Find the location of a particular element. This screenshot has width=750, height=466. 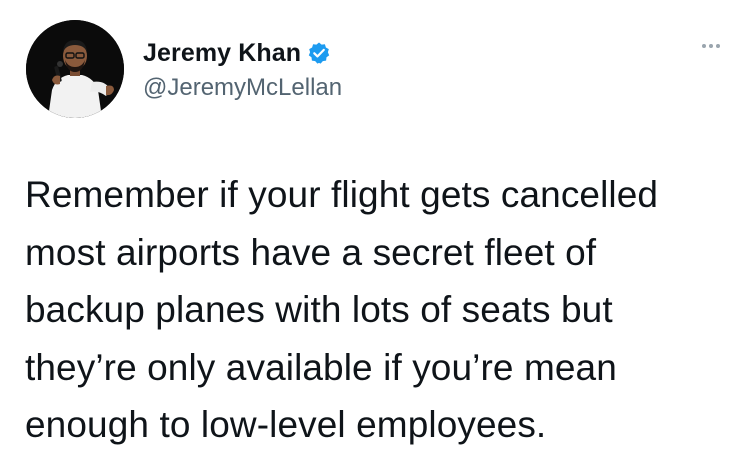

verified-badge-icon is located at coordinates (319, 53).